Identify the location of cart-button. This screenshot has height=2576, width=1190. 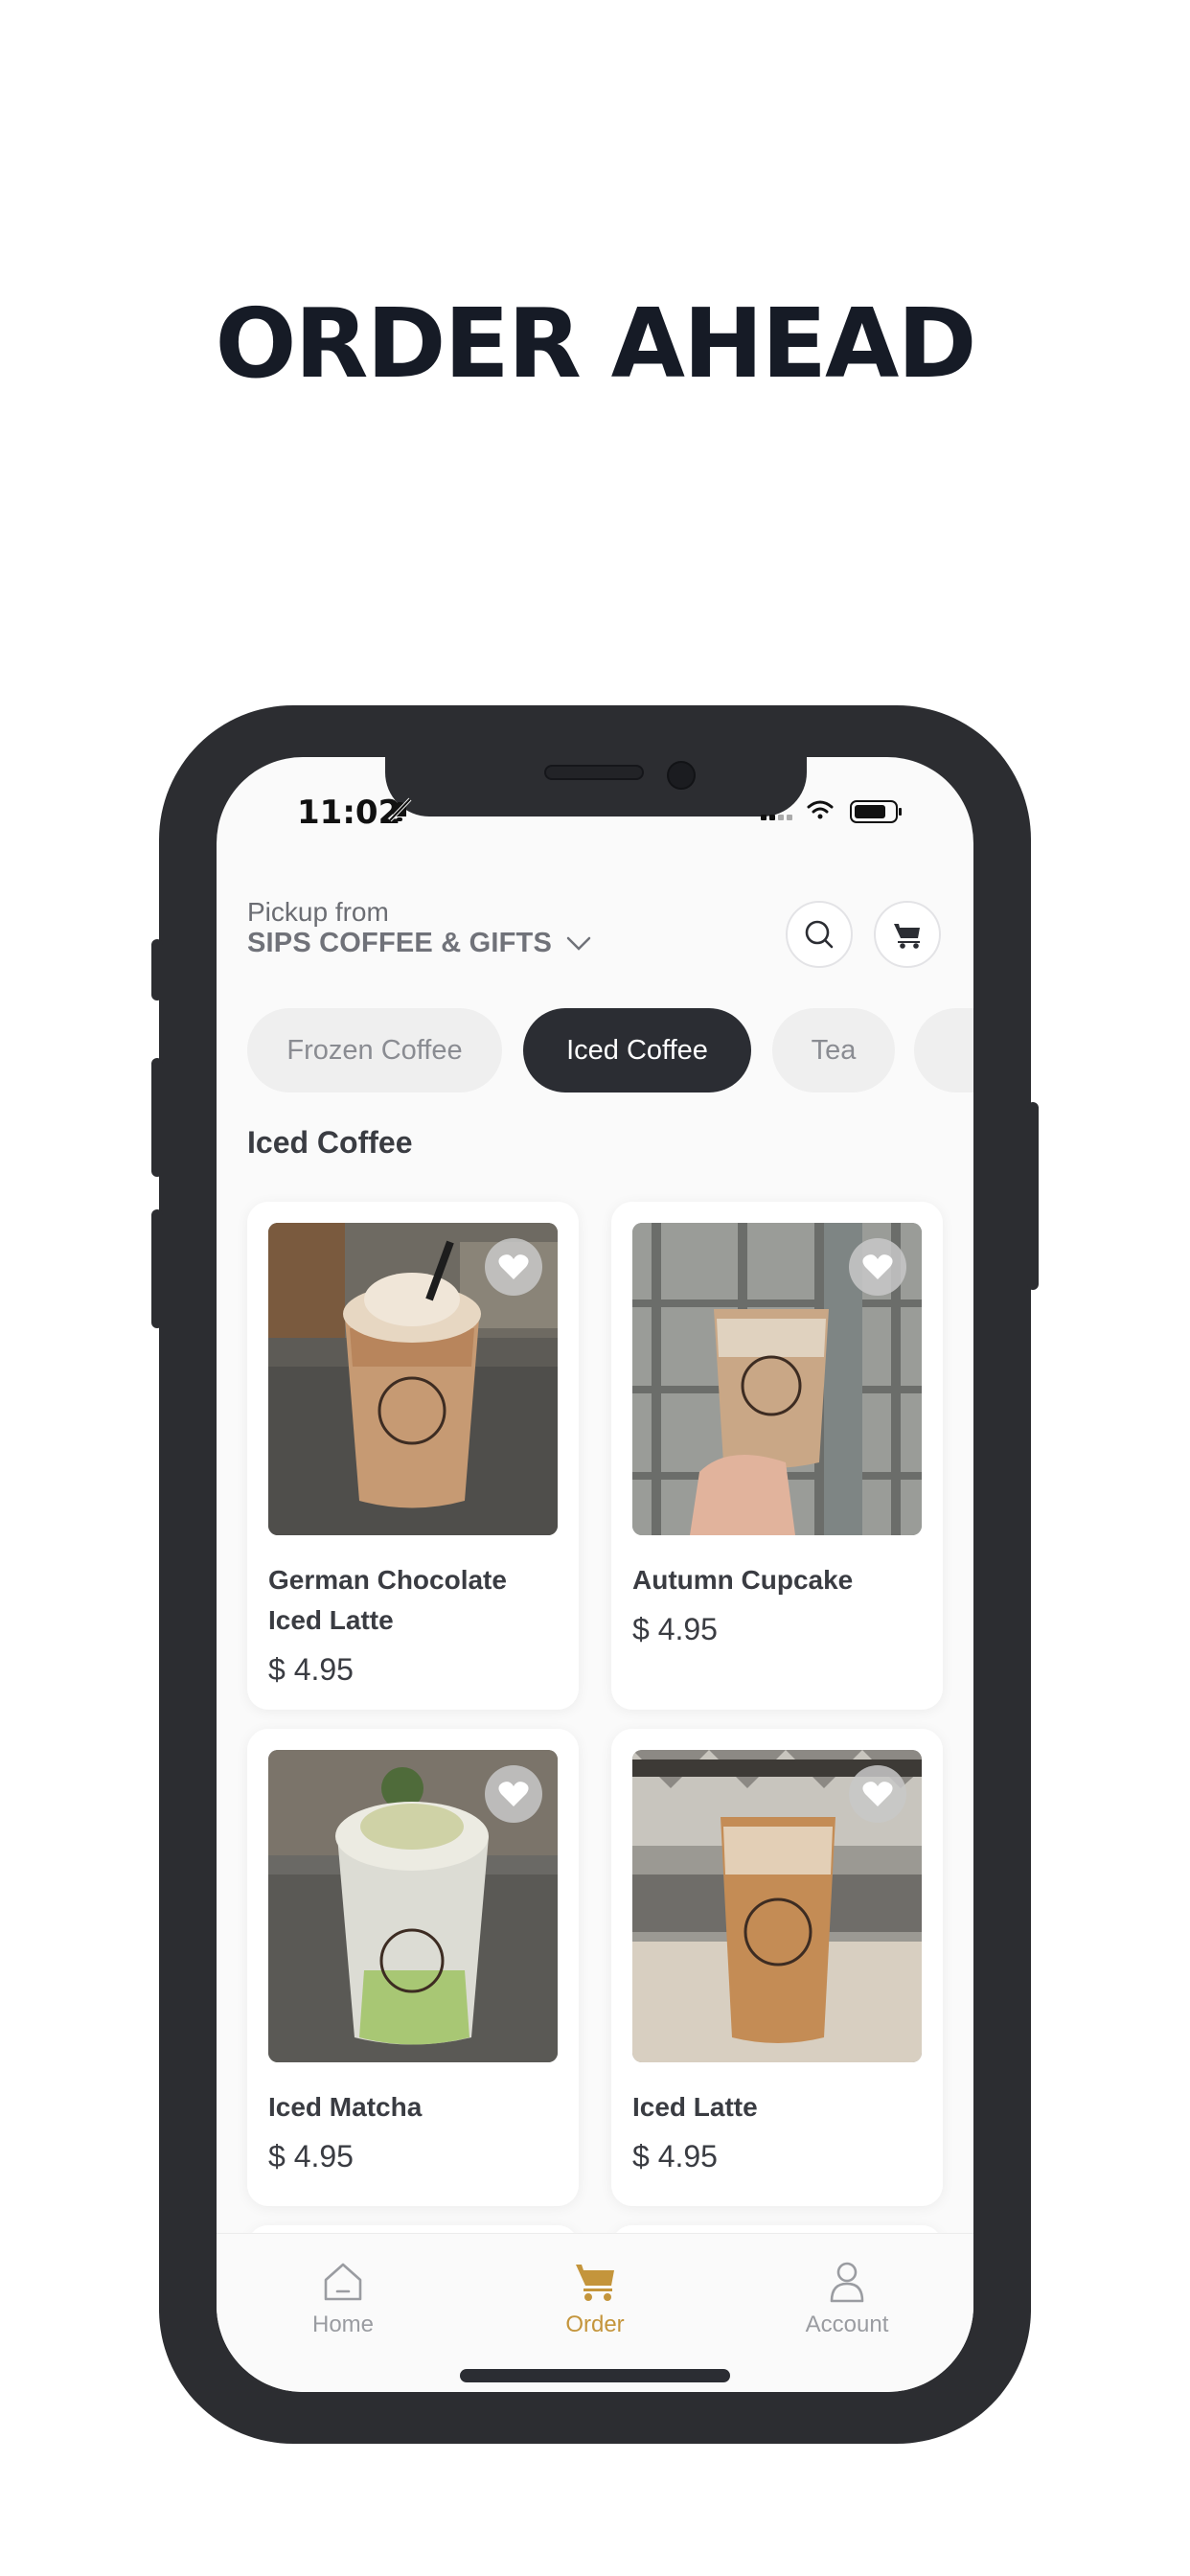
(907, 934).